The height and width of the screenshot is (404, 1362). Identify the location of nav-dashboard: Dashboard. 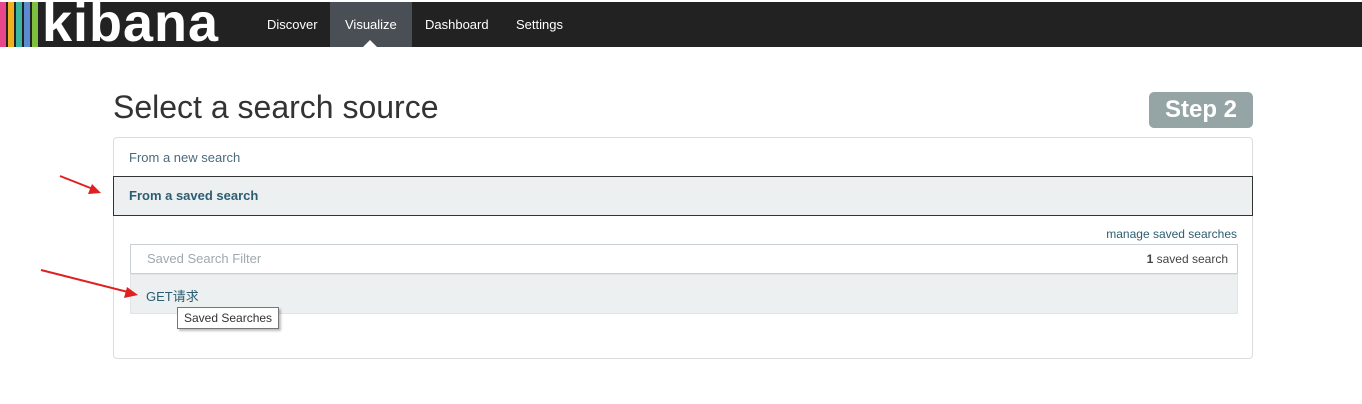
(457, 24).